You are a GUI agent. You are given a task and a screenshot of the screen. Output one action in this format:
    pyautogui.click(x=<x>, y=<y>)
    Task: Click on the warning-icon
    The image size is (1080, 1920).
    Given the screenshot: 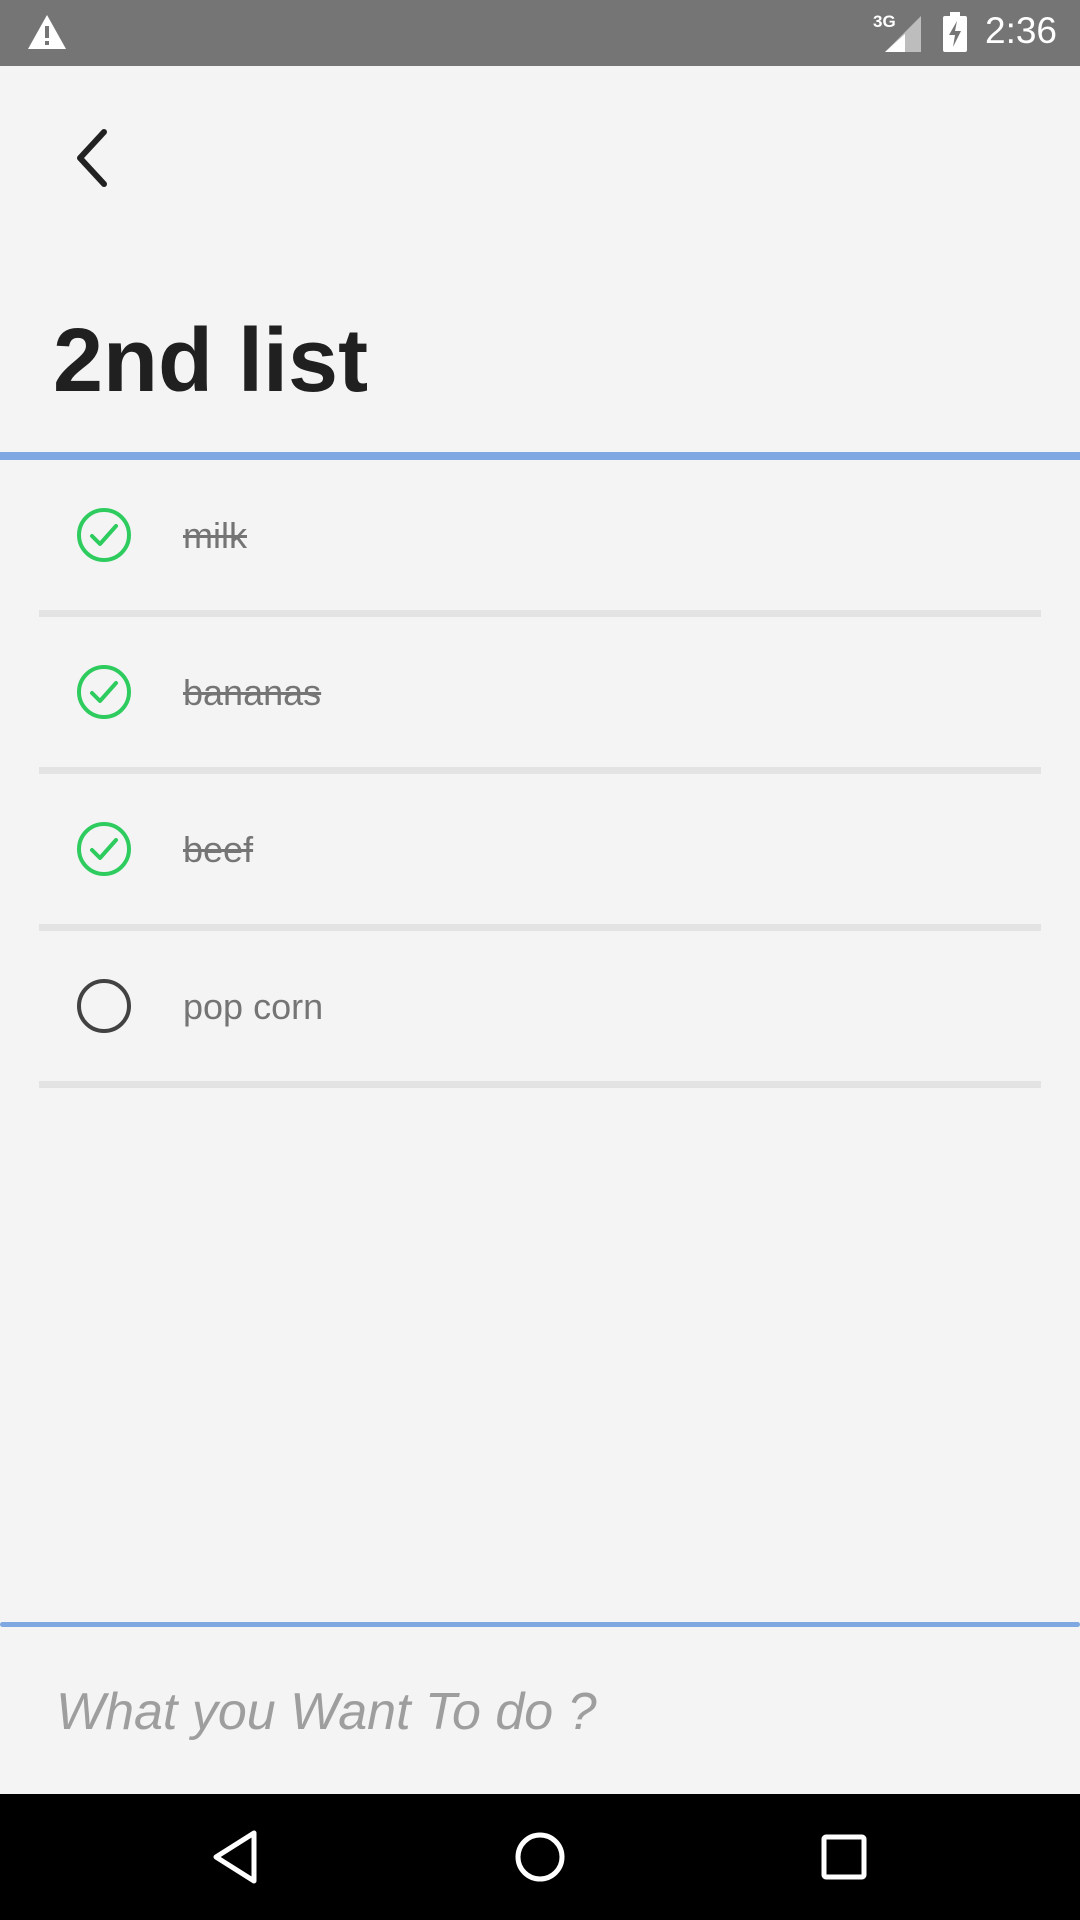 What is the action you would take?
    pyautogui.click(x=47, y=32)
    